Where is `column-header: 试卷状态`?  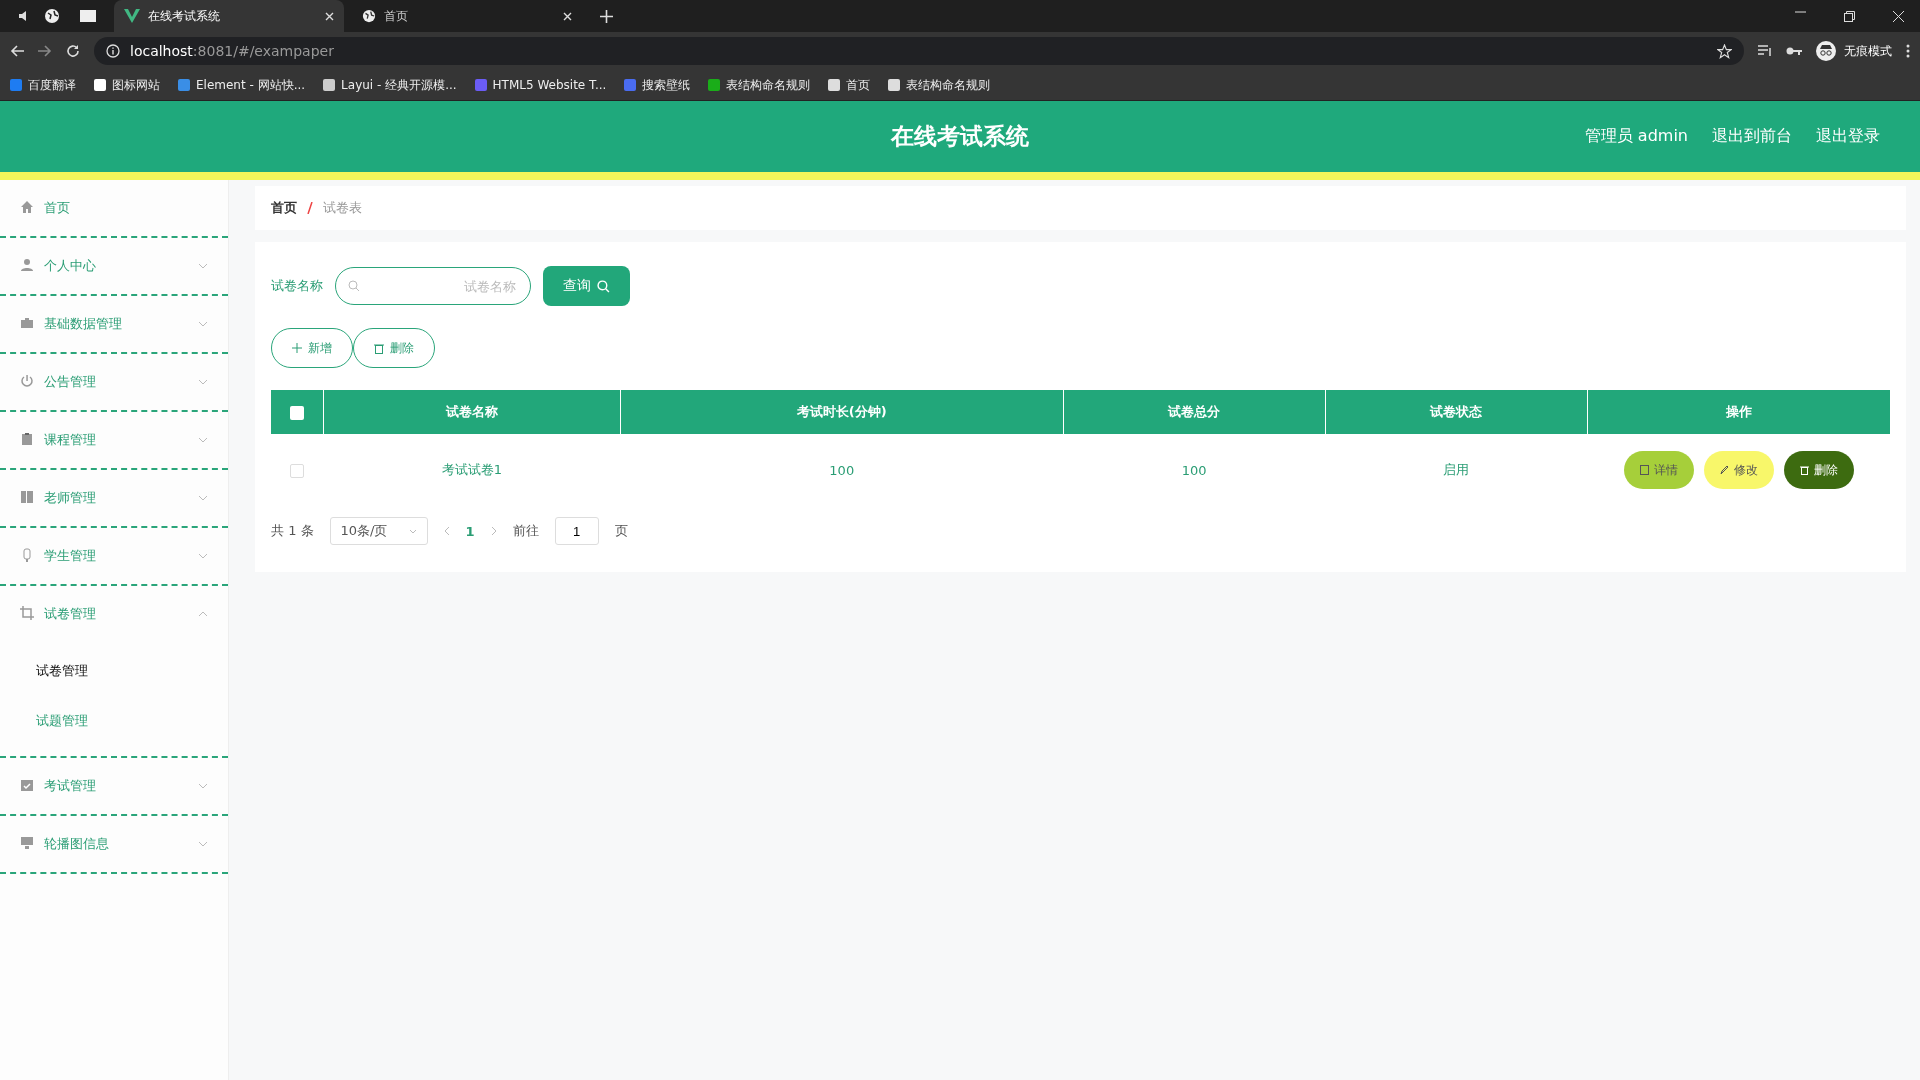
column-header: 试卷状态 is located at coordinates (1456, 412).